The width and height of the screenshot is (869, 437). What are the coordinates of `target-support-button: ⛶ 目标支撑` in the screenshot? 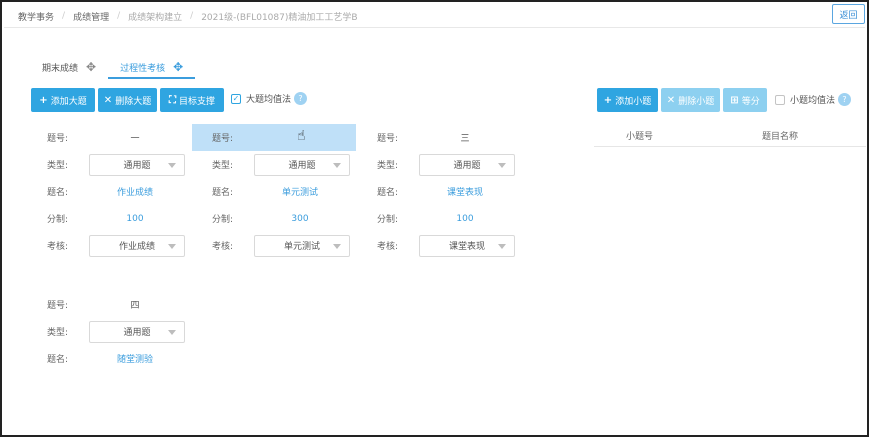 It's located at (192, 100).